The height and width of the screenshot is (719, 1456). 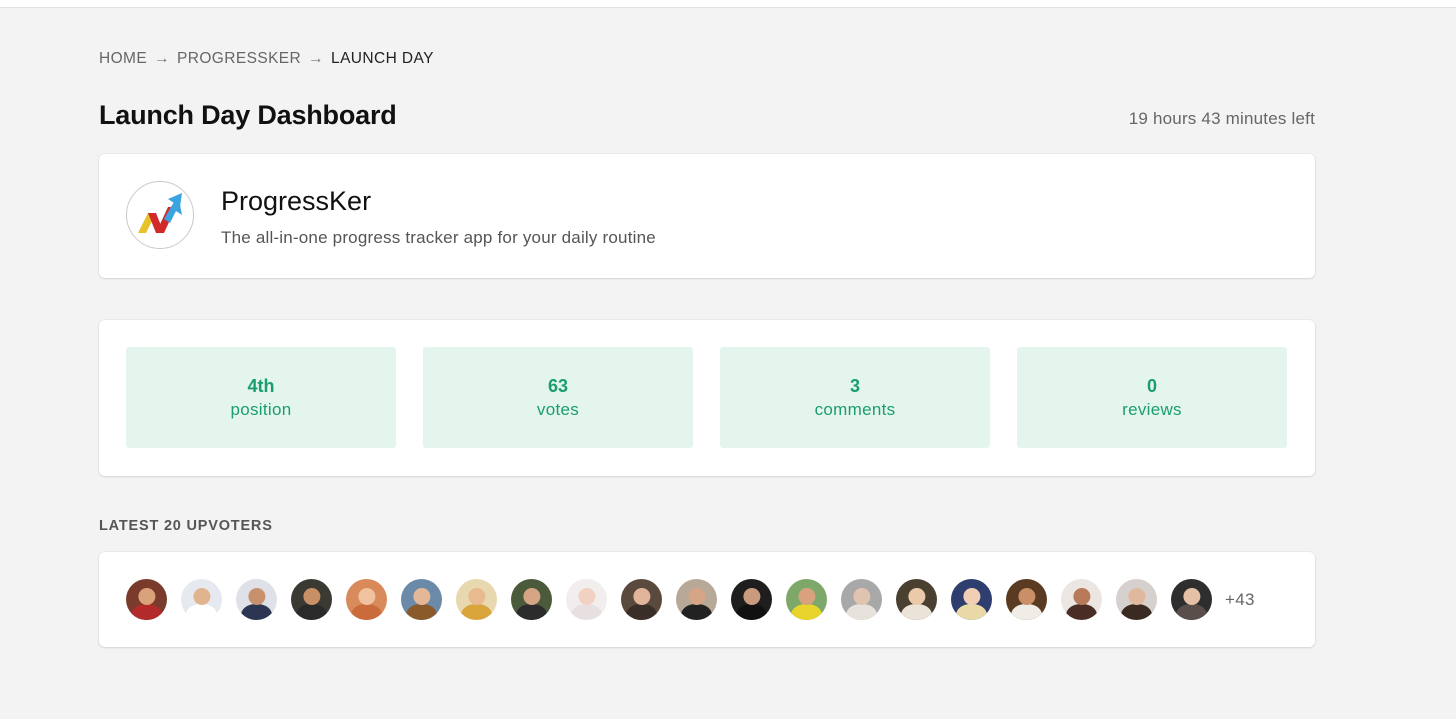 I want to click on breadcrumb: HOME → PROGRESSKER → LAUNCH DAY, so click(x=266, y=59).